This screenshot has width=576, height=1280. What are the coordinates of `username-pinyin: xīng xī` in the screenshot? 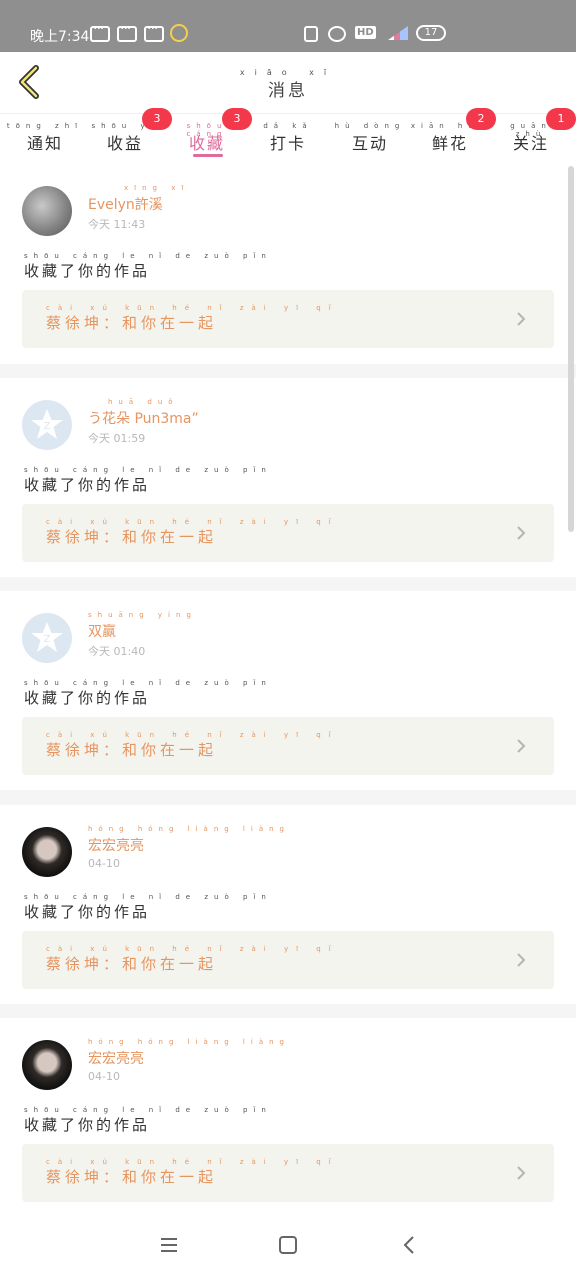 It's located at (157, 188).